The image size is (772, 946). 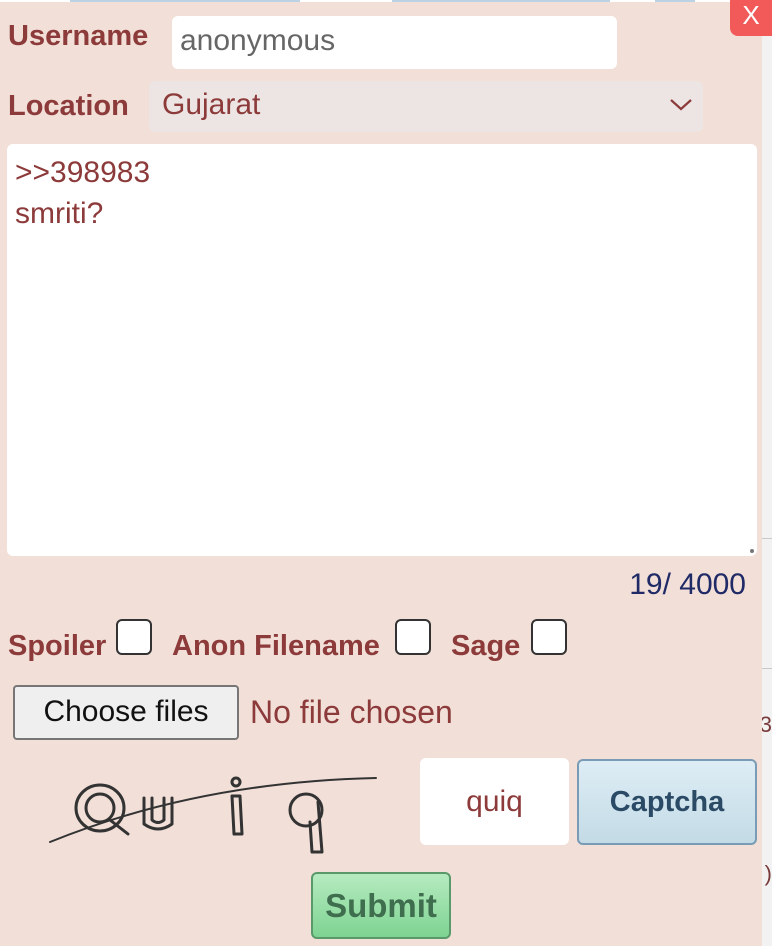 What do you see at coordinates (549, 637) in the screenshot?
I see `sage-checkbox` at bounding box center [549, 637].